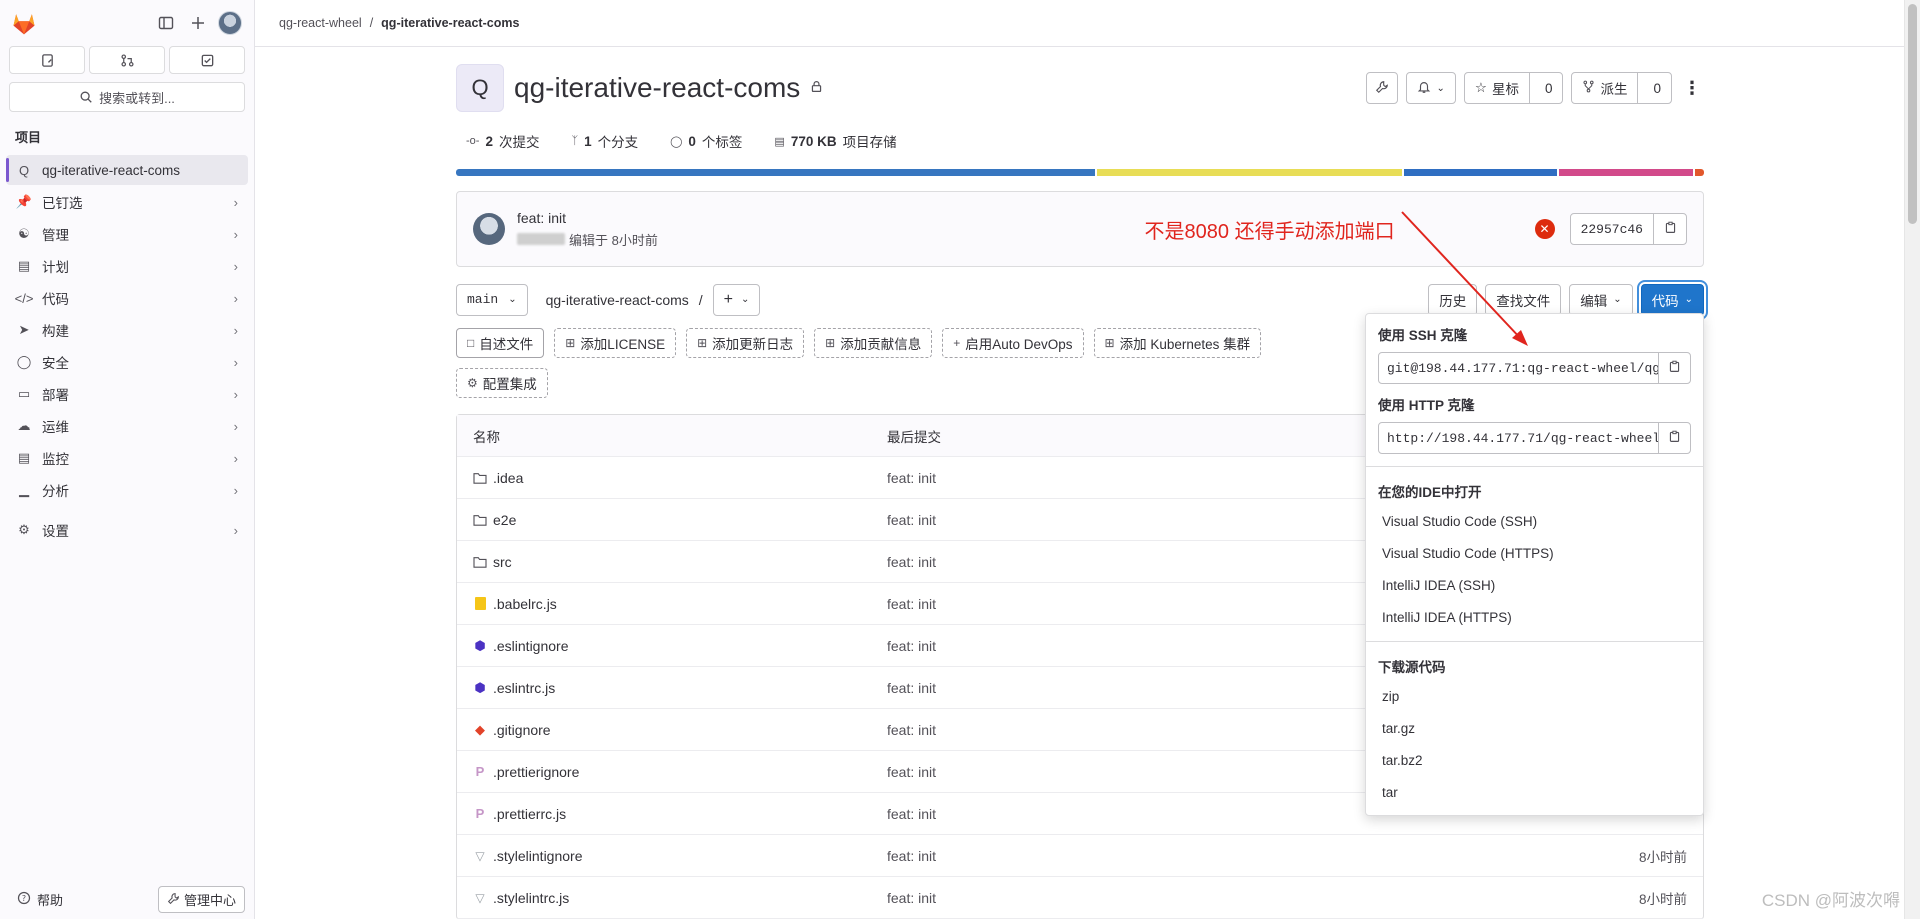 This screenshot has width=1920, height=919. Describe the element at coordinates (1912, 459) in the screenshot. I see `page-scrollbar` at that location.